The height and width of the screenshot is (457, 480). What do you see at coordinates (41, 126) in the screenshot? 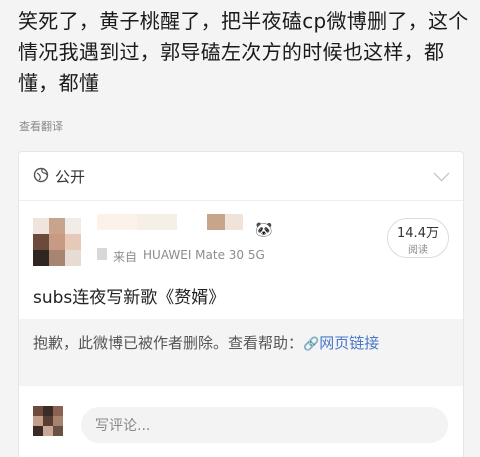
I see `translate-link: 查看翻译` at bounding box center [41, 126].